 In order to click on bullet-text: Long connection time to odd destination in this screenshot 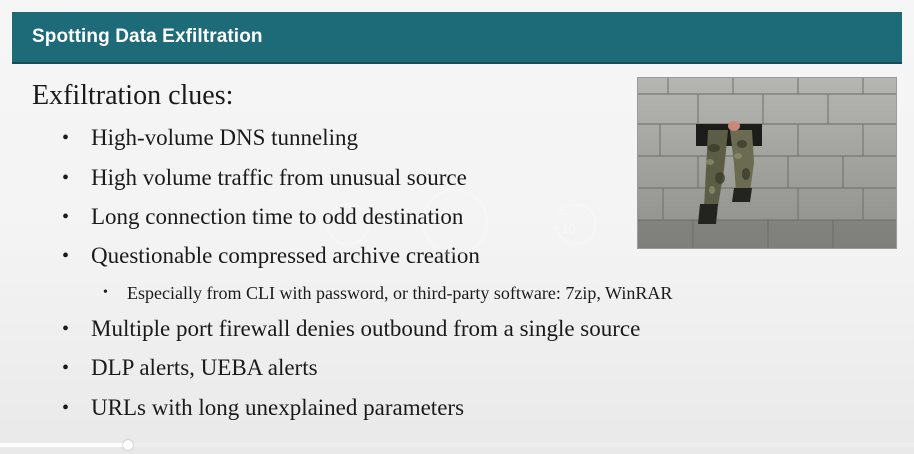, I will do `click(277, 216)`.